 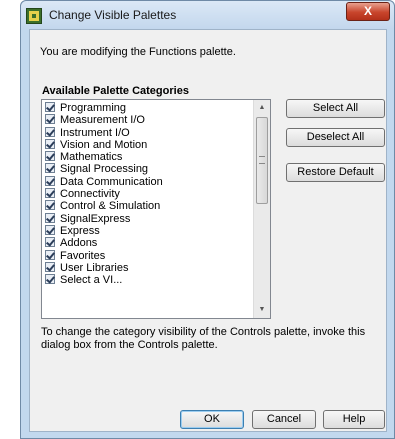 What do you see at coordinates (354, 419) in the screenshot?
I see `help-button: Help` at bounding box center [354, 419].